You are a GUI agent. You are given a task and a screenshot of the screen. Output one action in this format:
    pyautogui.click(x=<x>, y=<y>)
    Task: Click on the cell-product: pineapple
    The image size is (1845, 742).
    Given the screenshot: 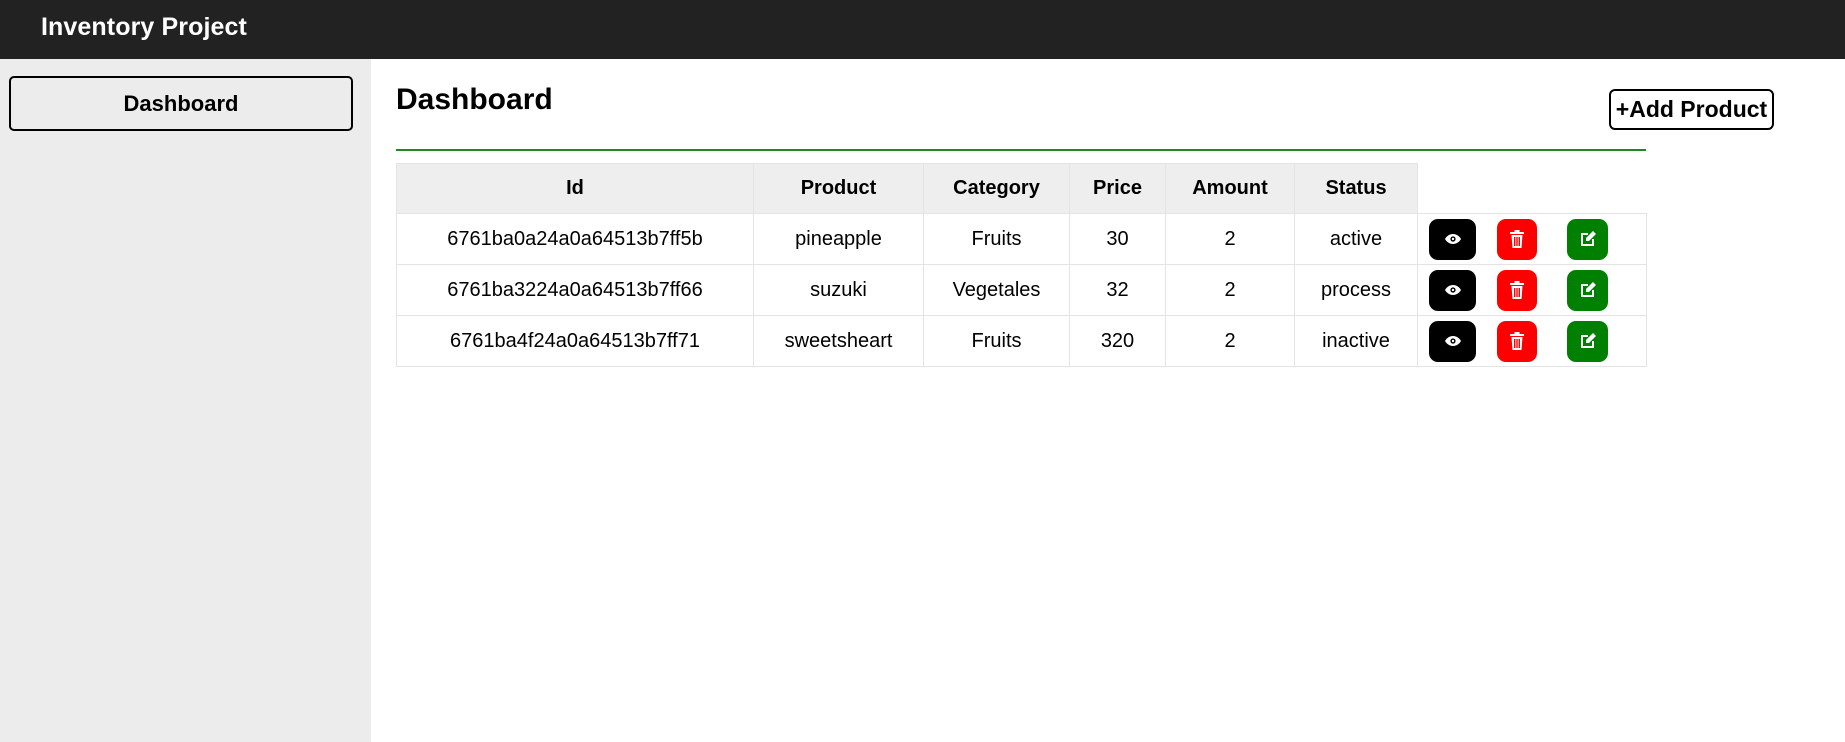 What is the action you would take?
    pyautogui.click(x=838, y=239)
    